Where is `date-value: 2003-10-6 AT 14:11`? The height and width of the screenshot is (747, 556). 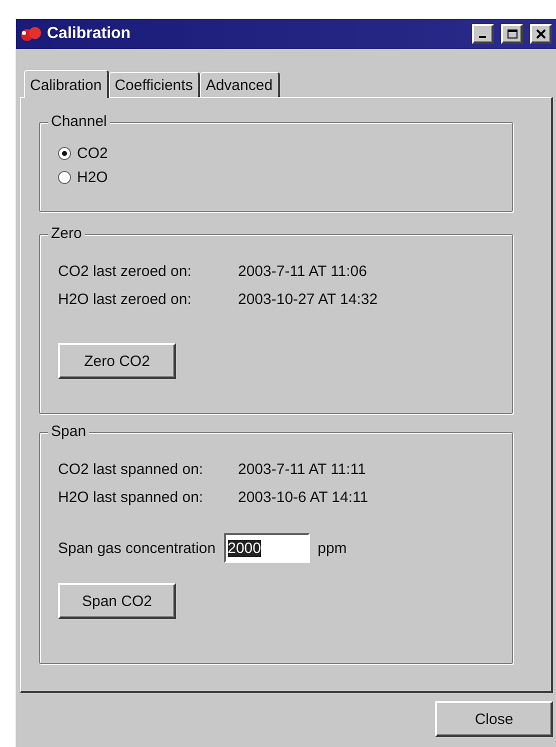 date-value: 2003-10-6 AT 14:11 is located at coordinates (304, 497).